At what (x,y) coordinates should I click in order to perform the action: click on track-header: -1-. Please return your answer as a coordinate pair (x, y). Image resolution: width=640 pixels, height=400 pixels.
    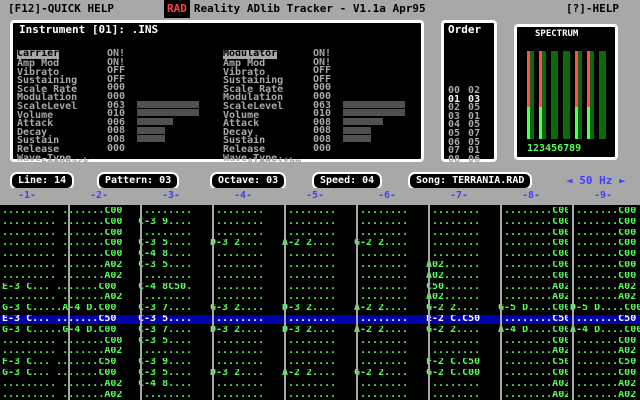
    Looking at the image, I should click on (27, 196).